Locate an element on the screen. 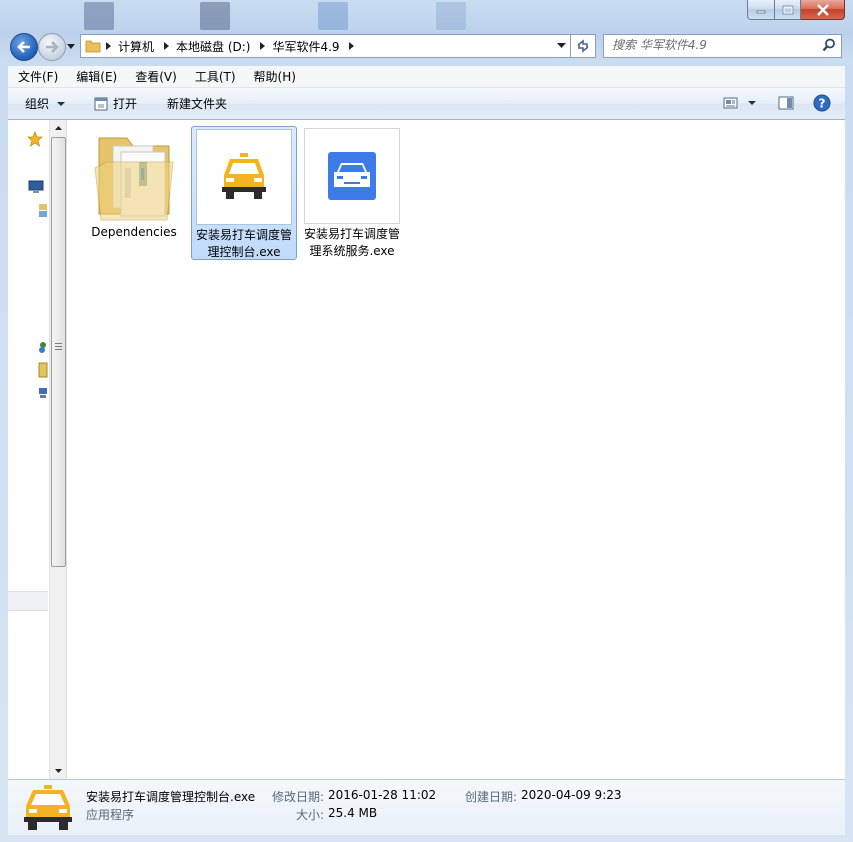  new-folder-button: 新建文件夹 is located at coordinates (197, 103).